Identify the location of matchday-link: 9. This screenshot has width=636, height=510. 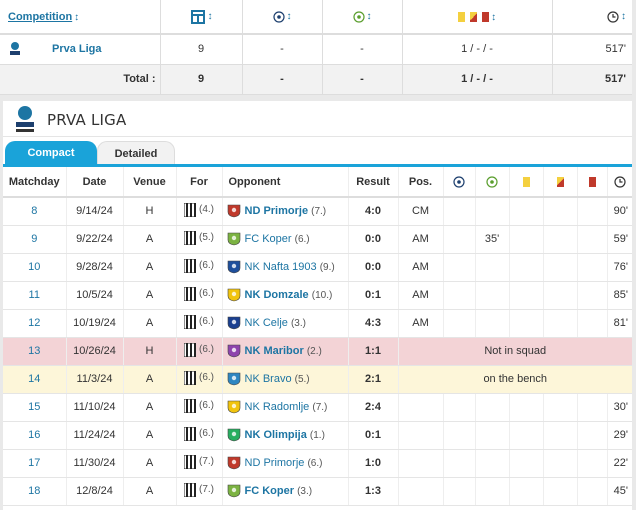
(35, 239).